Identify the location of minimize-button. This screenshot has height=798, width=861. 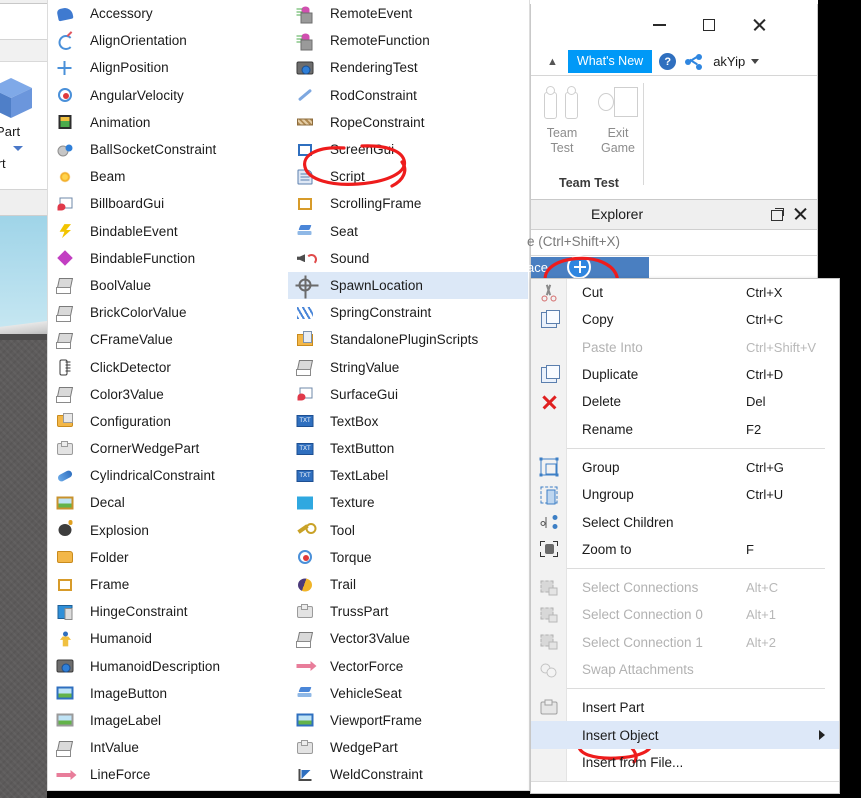
(659, 25).